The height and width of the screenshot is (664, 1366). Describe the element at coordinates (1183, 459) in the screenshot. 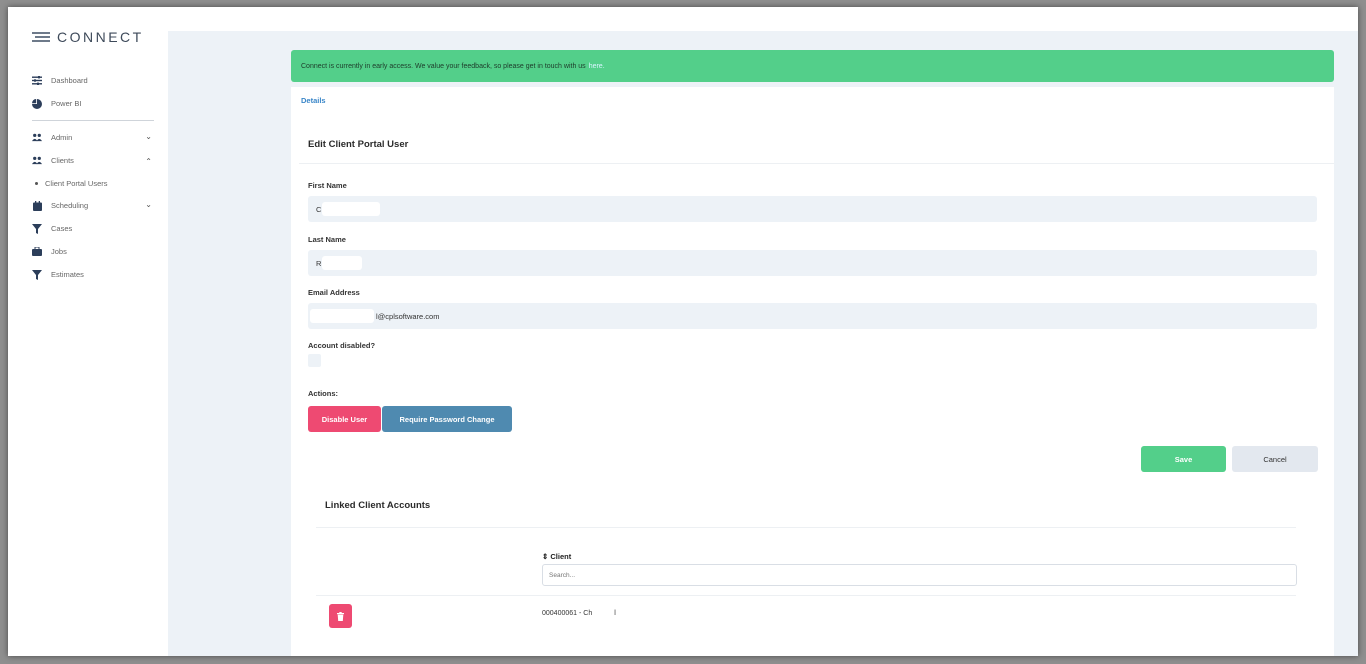

I see `save-button: Save` at that location.